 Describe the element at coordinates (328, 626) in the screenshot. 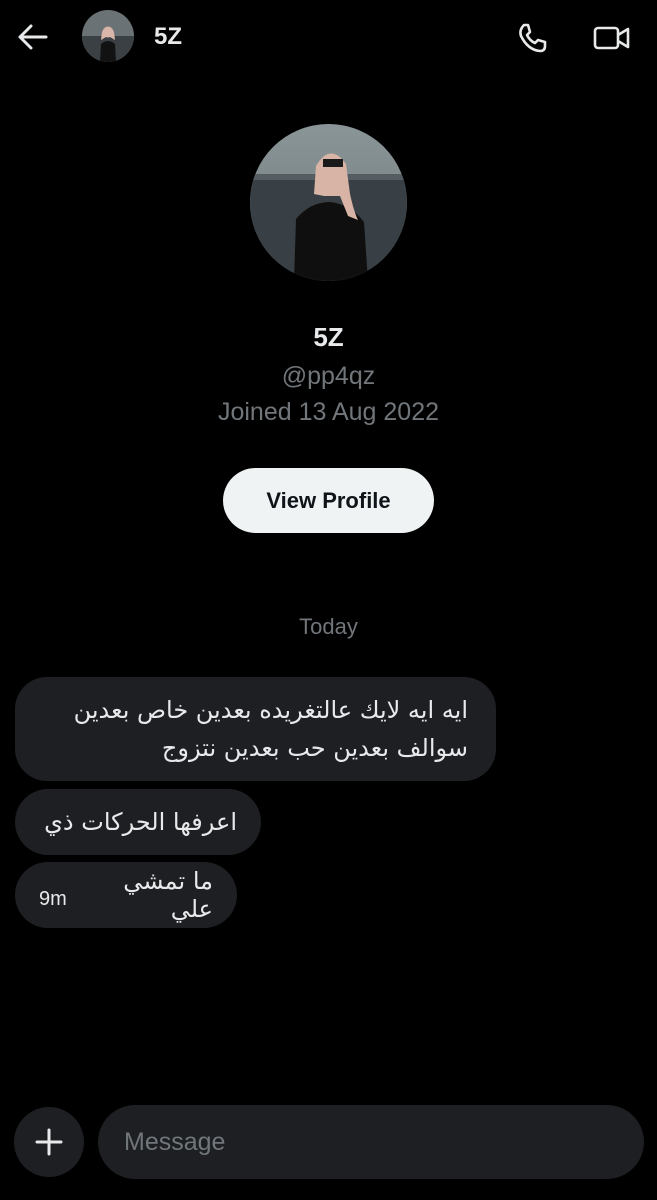

I see `day-divider: Today` at that location.